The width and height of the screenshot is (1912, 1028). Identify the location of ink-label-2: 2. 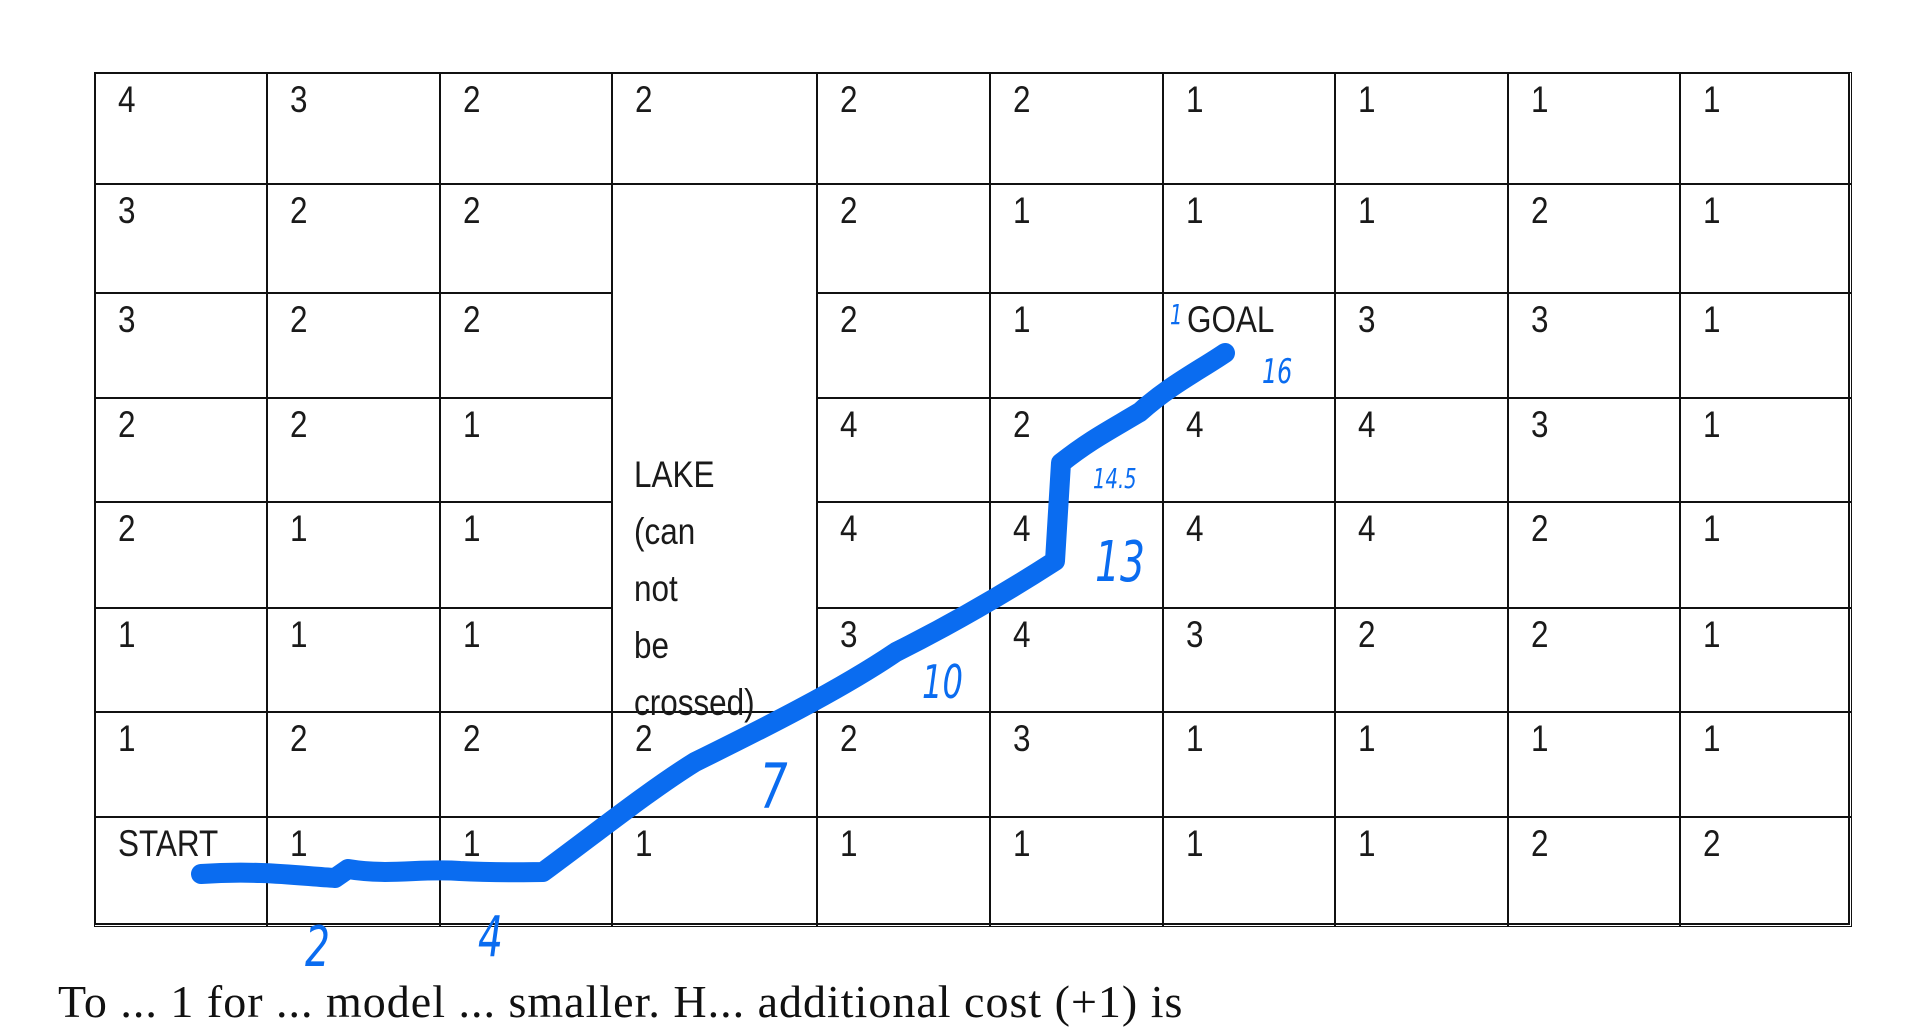
(317, 947).